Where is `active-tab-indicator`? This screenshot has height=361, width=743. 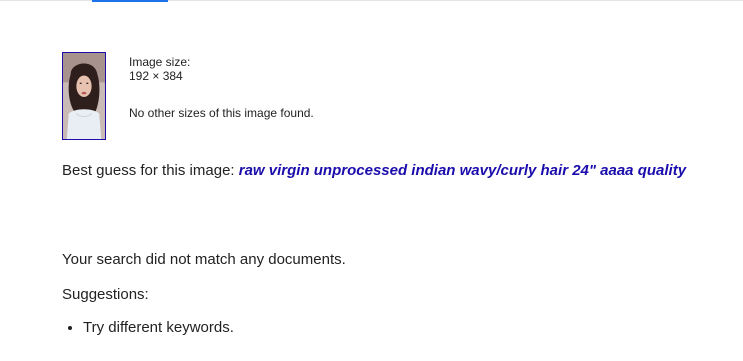 active-tab-indicator is located at coordinates (130, 1).